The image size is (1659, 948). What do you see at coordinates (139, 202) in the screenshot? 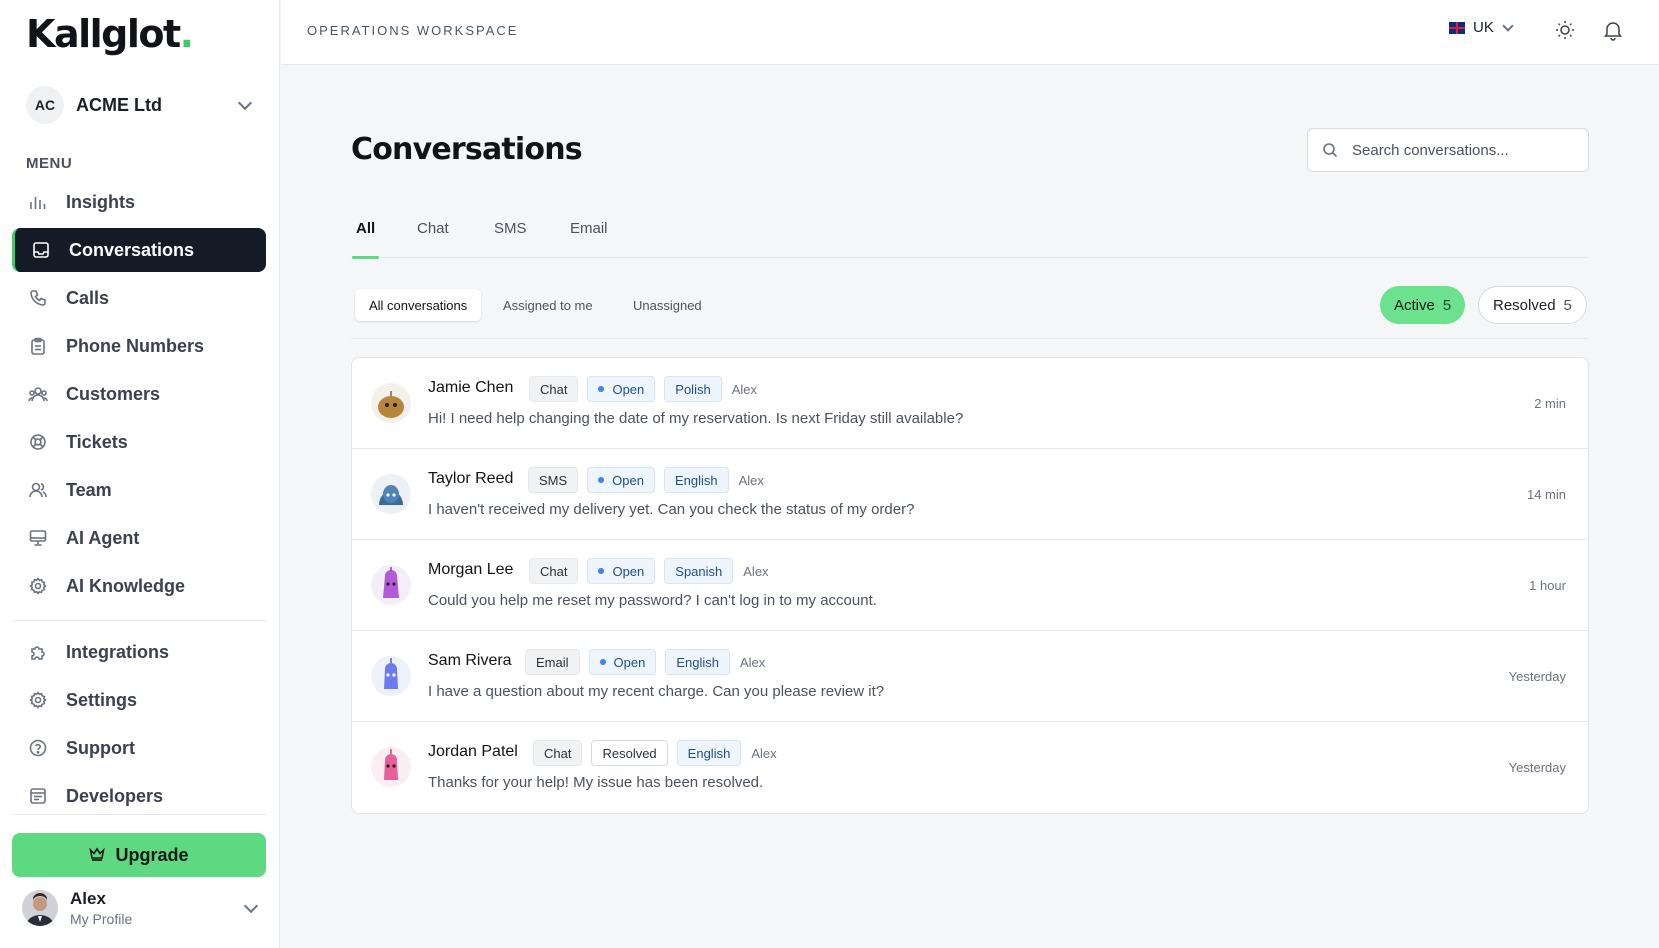
I see `sidebar-item-insights: Insights` at bounding box center [139, 202].